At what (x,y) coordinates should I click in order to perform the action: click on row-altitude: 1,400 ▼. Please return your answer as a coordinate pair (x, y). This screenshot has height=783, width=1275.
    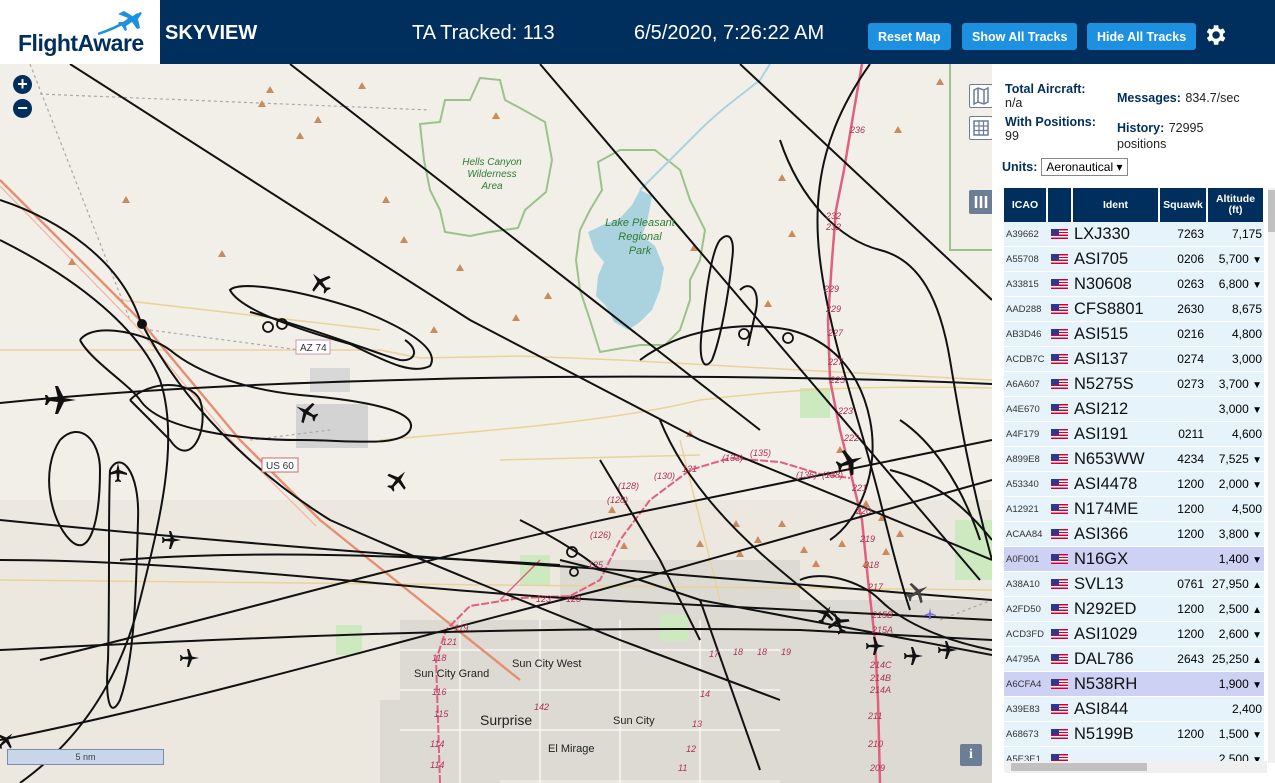
    Looking at the image, I should click on (1235, 559).